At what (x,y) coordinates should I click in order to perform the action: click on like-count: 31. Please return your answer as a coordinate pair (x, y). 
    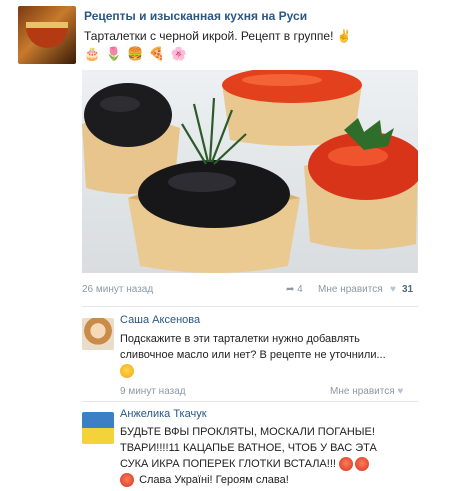
    Looking at the image, I should click on (408, 289).